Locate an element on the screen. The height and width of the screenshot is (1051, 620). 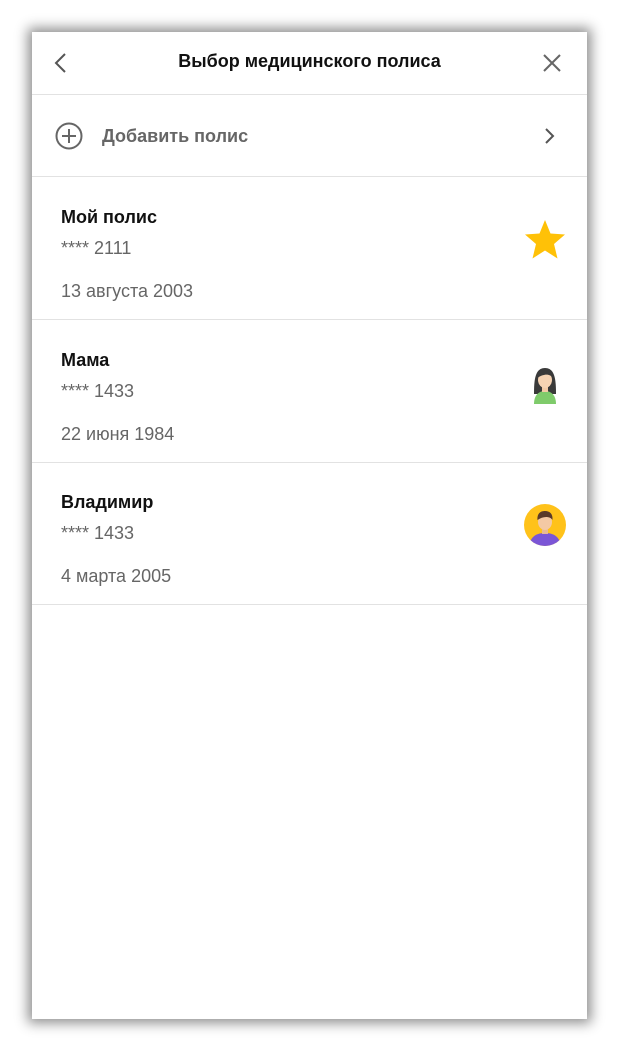
policy-name: Мама is located at coordinates (85, 360).